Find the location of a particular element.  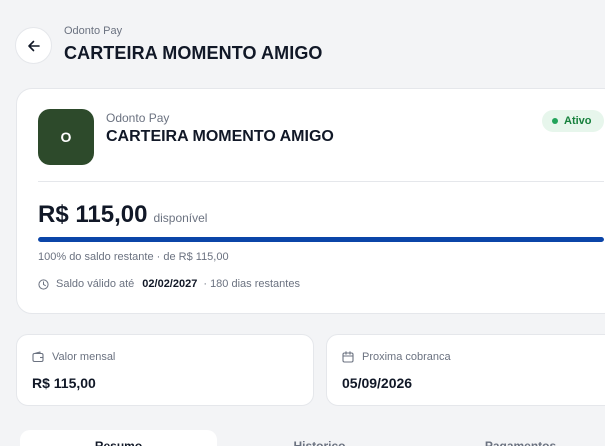

header-subtitle: Odonto Pay is located at coordinates (93, 31).